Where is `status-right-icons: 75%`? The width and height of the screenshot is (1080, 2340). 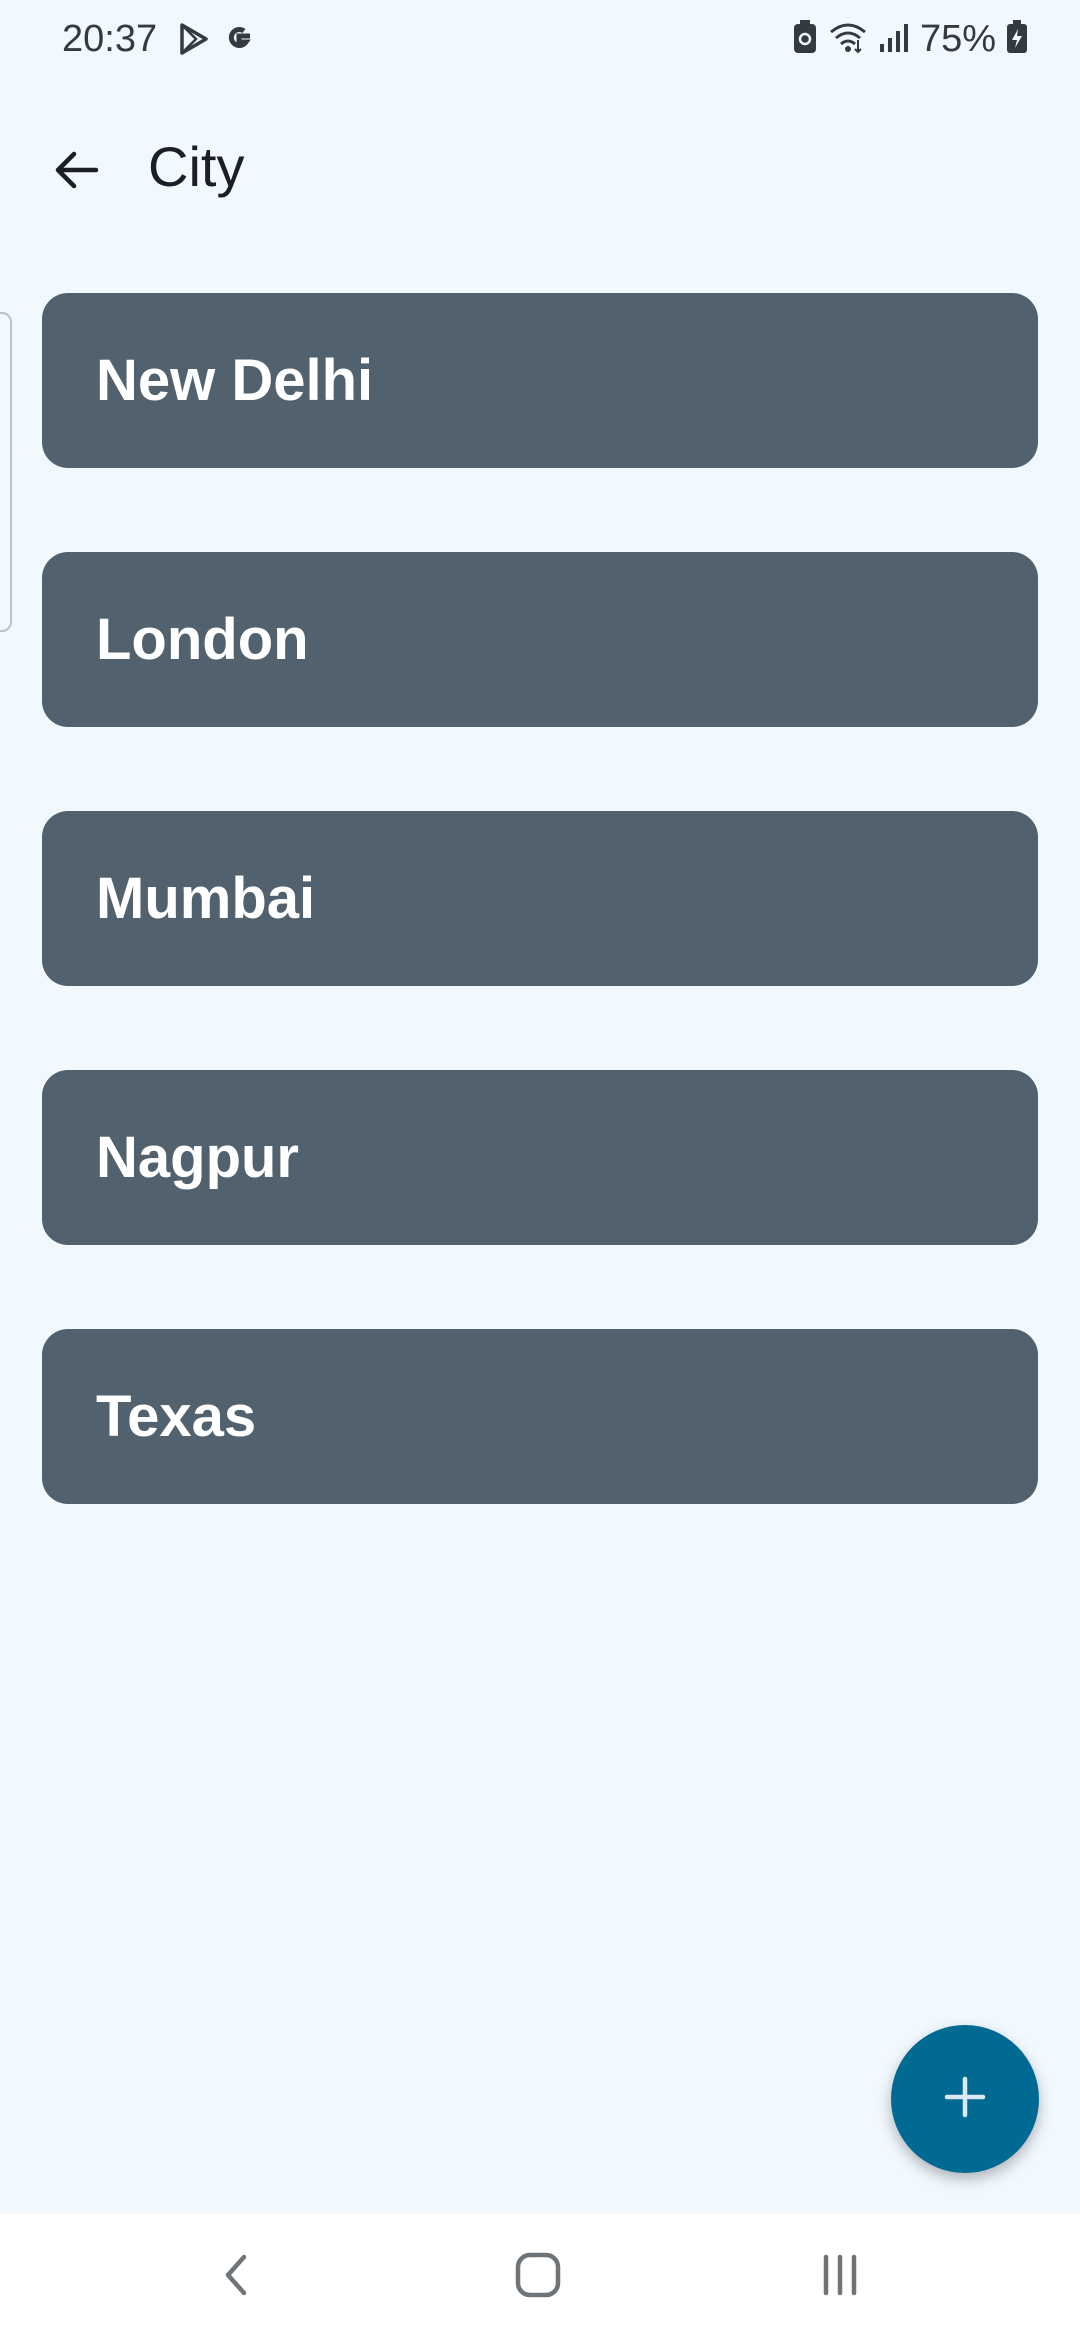 status-right-icons: 75% is located at coordinates (910, 39).